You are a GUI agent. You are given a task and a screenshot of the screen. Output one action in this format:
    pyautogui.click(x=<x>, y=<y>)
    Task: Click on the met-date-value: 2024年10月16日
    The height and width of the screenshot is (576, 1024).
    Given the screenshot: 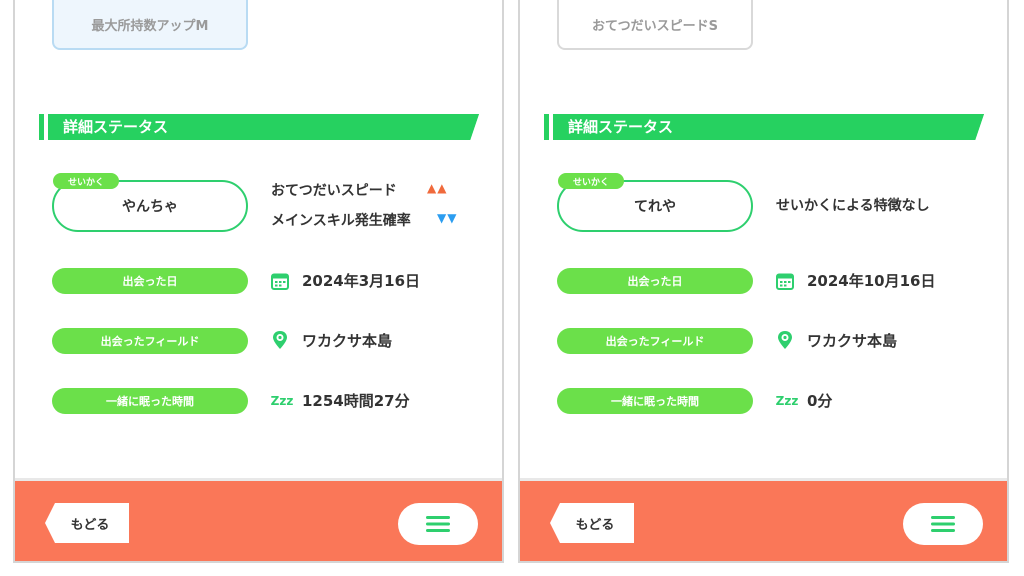 What is the action you would take?
    pyautogui.click(x=871, y=281)
    